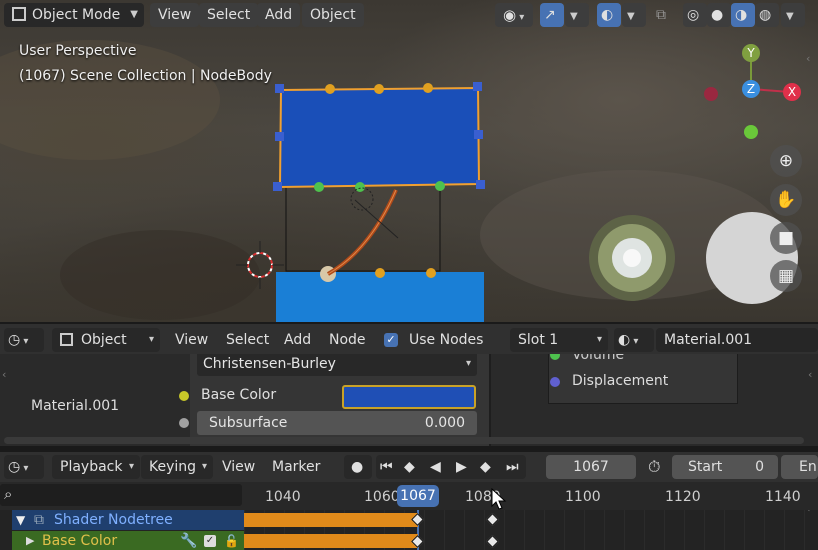 This screenshot has width=818, height=550. Describe the element at coordinates (20, 520) in the screenshot. I see `collapse-arrow-icon: ▼` at that location.